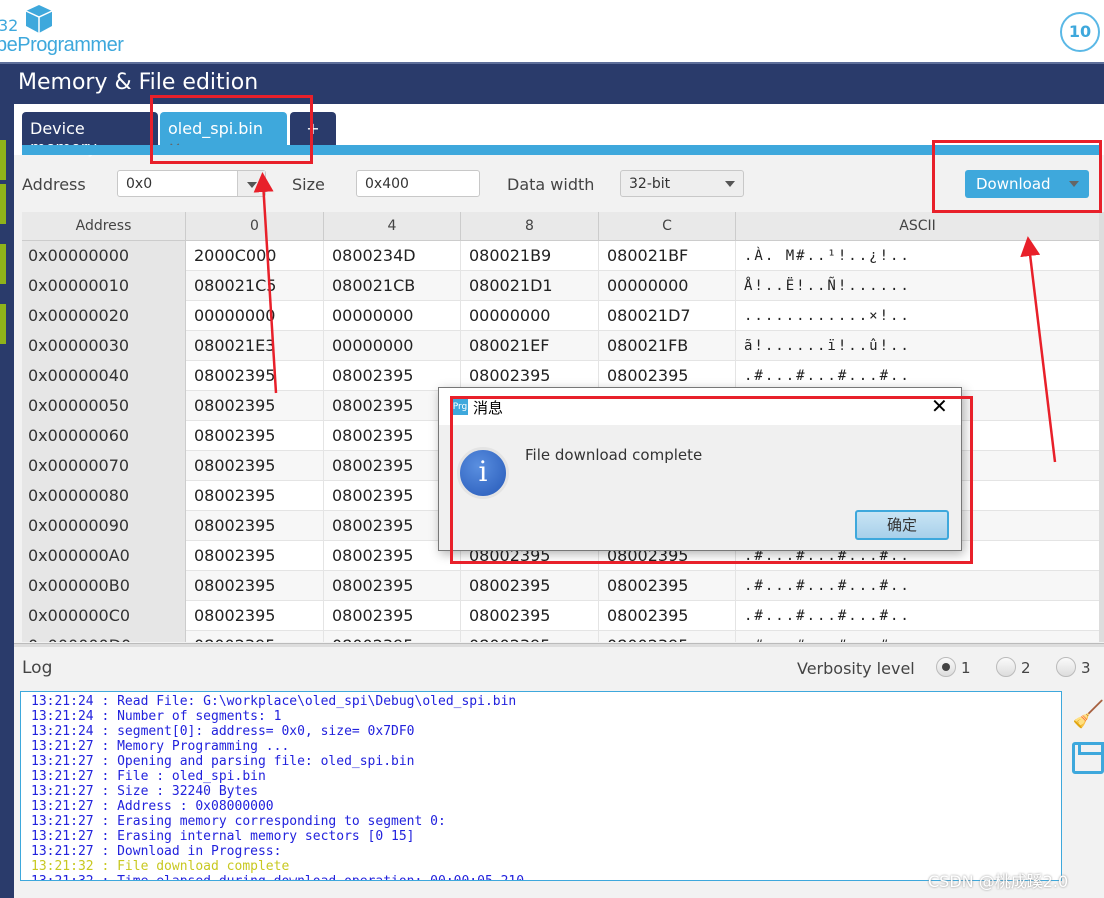 The height and width of the screenshot is (898, 1104). What do you see at coordinates (998, 881) in the screenshot?
I see `watermark: CSDN @桃成蹊2.0` at bounding box center [998, 881].